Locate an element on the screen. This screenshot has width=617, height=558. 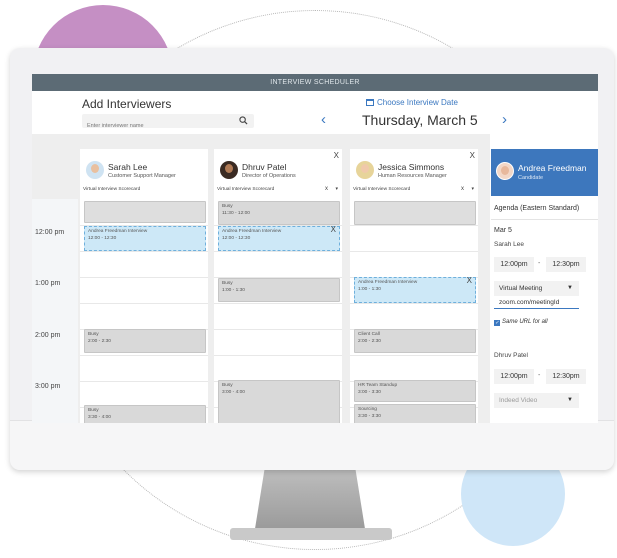
search-icon is located at coordinates (243, 120).